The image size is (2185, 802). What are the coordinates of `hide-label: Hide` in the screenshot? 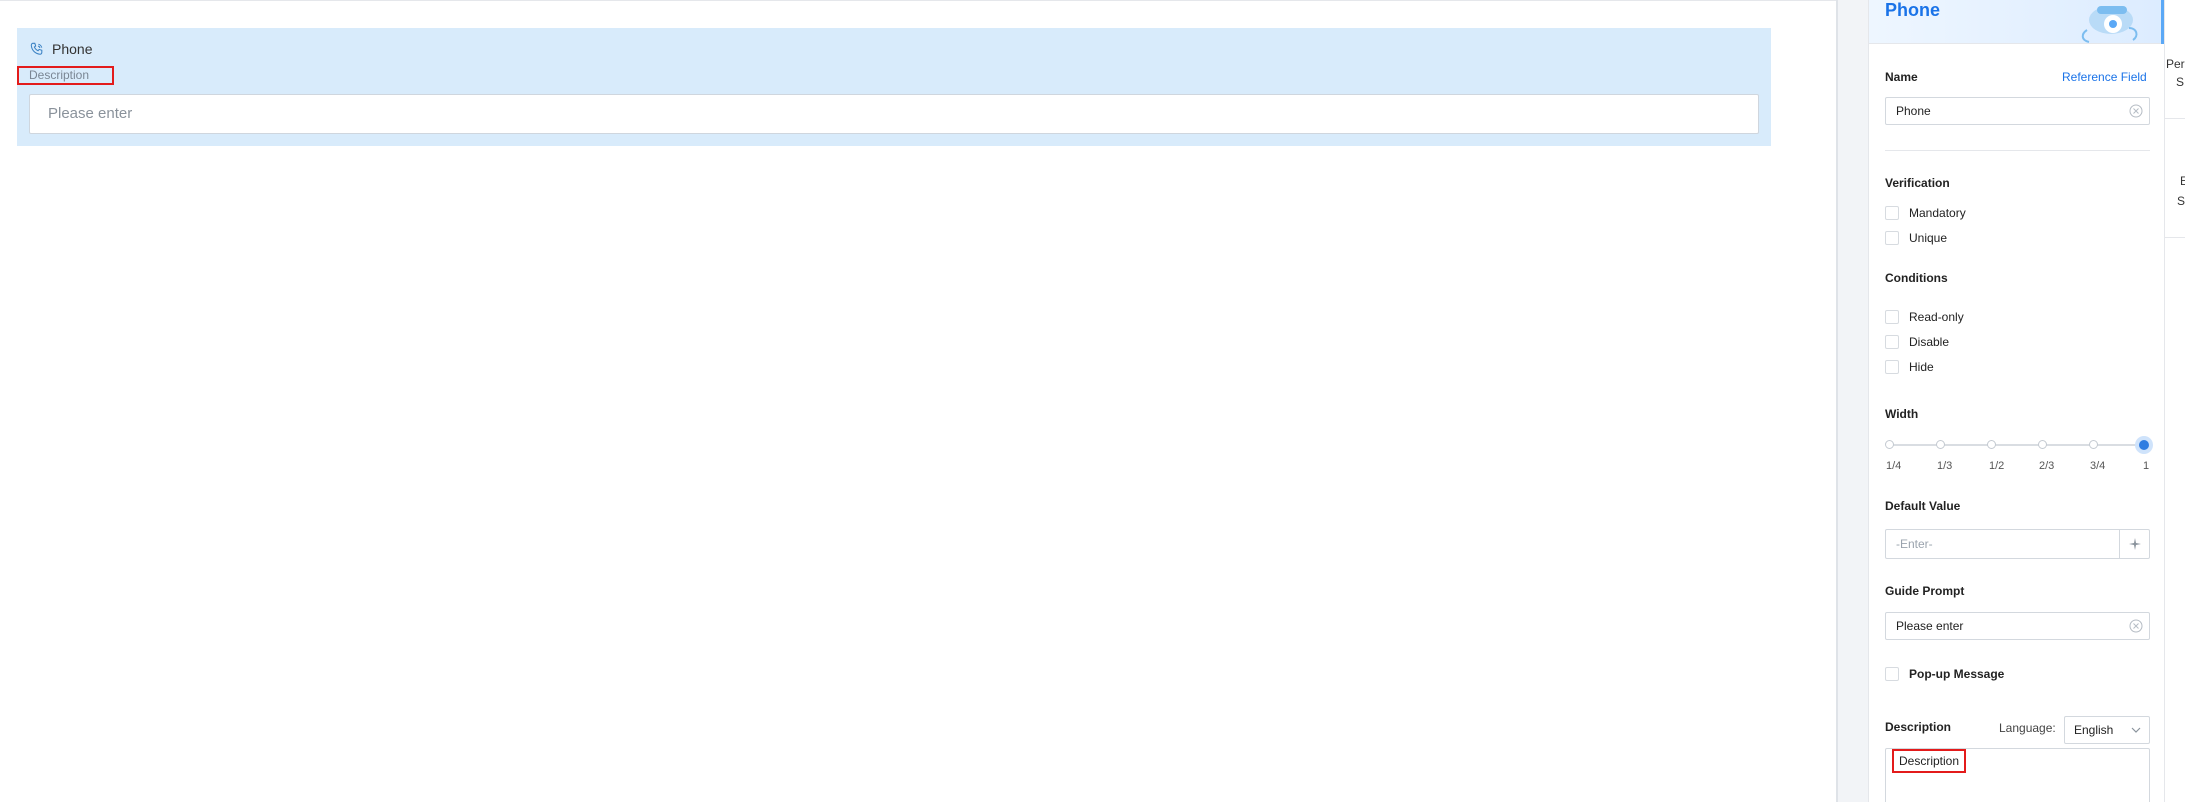 It's located at (1921, 367).